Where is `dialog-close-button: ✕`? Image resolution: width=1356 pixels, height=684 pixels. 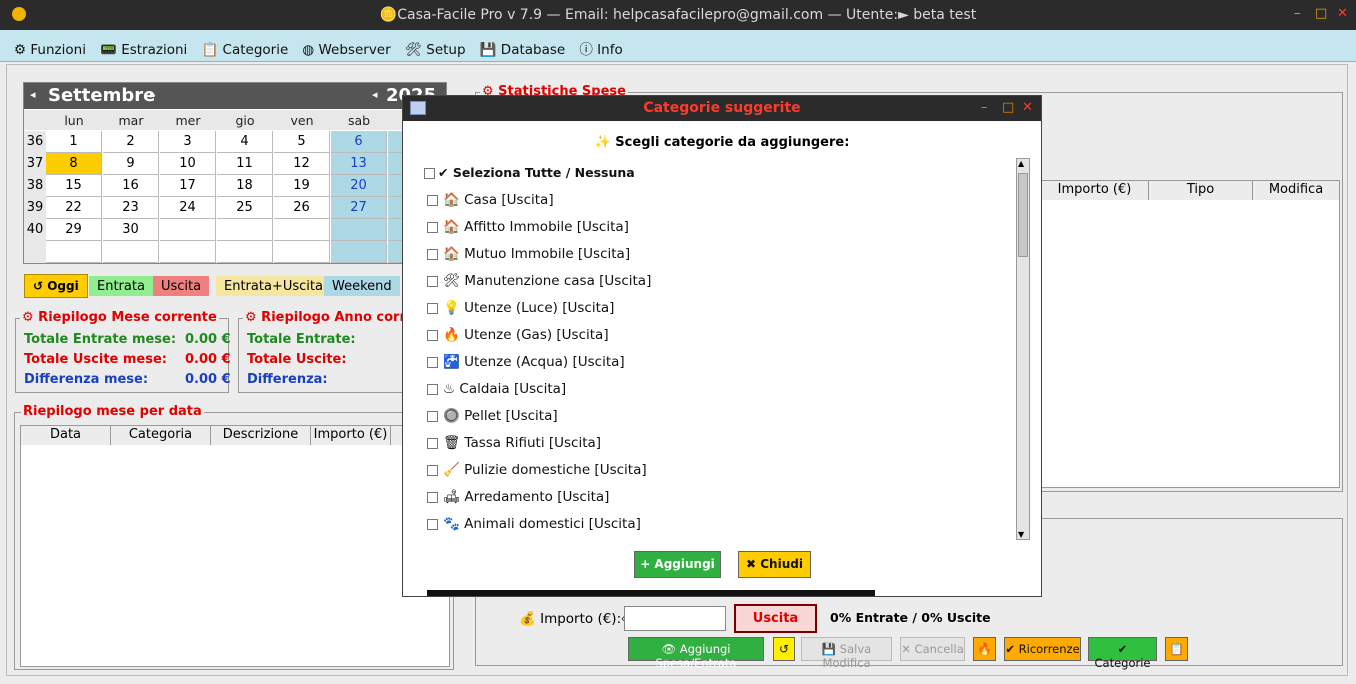 dialog-close-button: ✕ is located at coordinates (1027, 107).